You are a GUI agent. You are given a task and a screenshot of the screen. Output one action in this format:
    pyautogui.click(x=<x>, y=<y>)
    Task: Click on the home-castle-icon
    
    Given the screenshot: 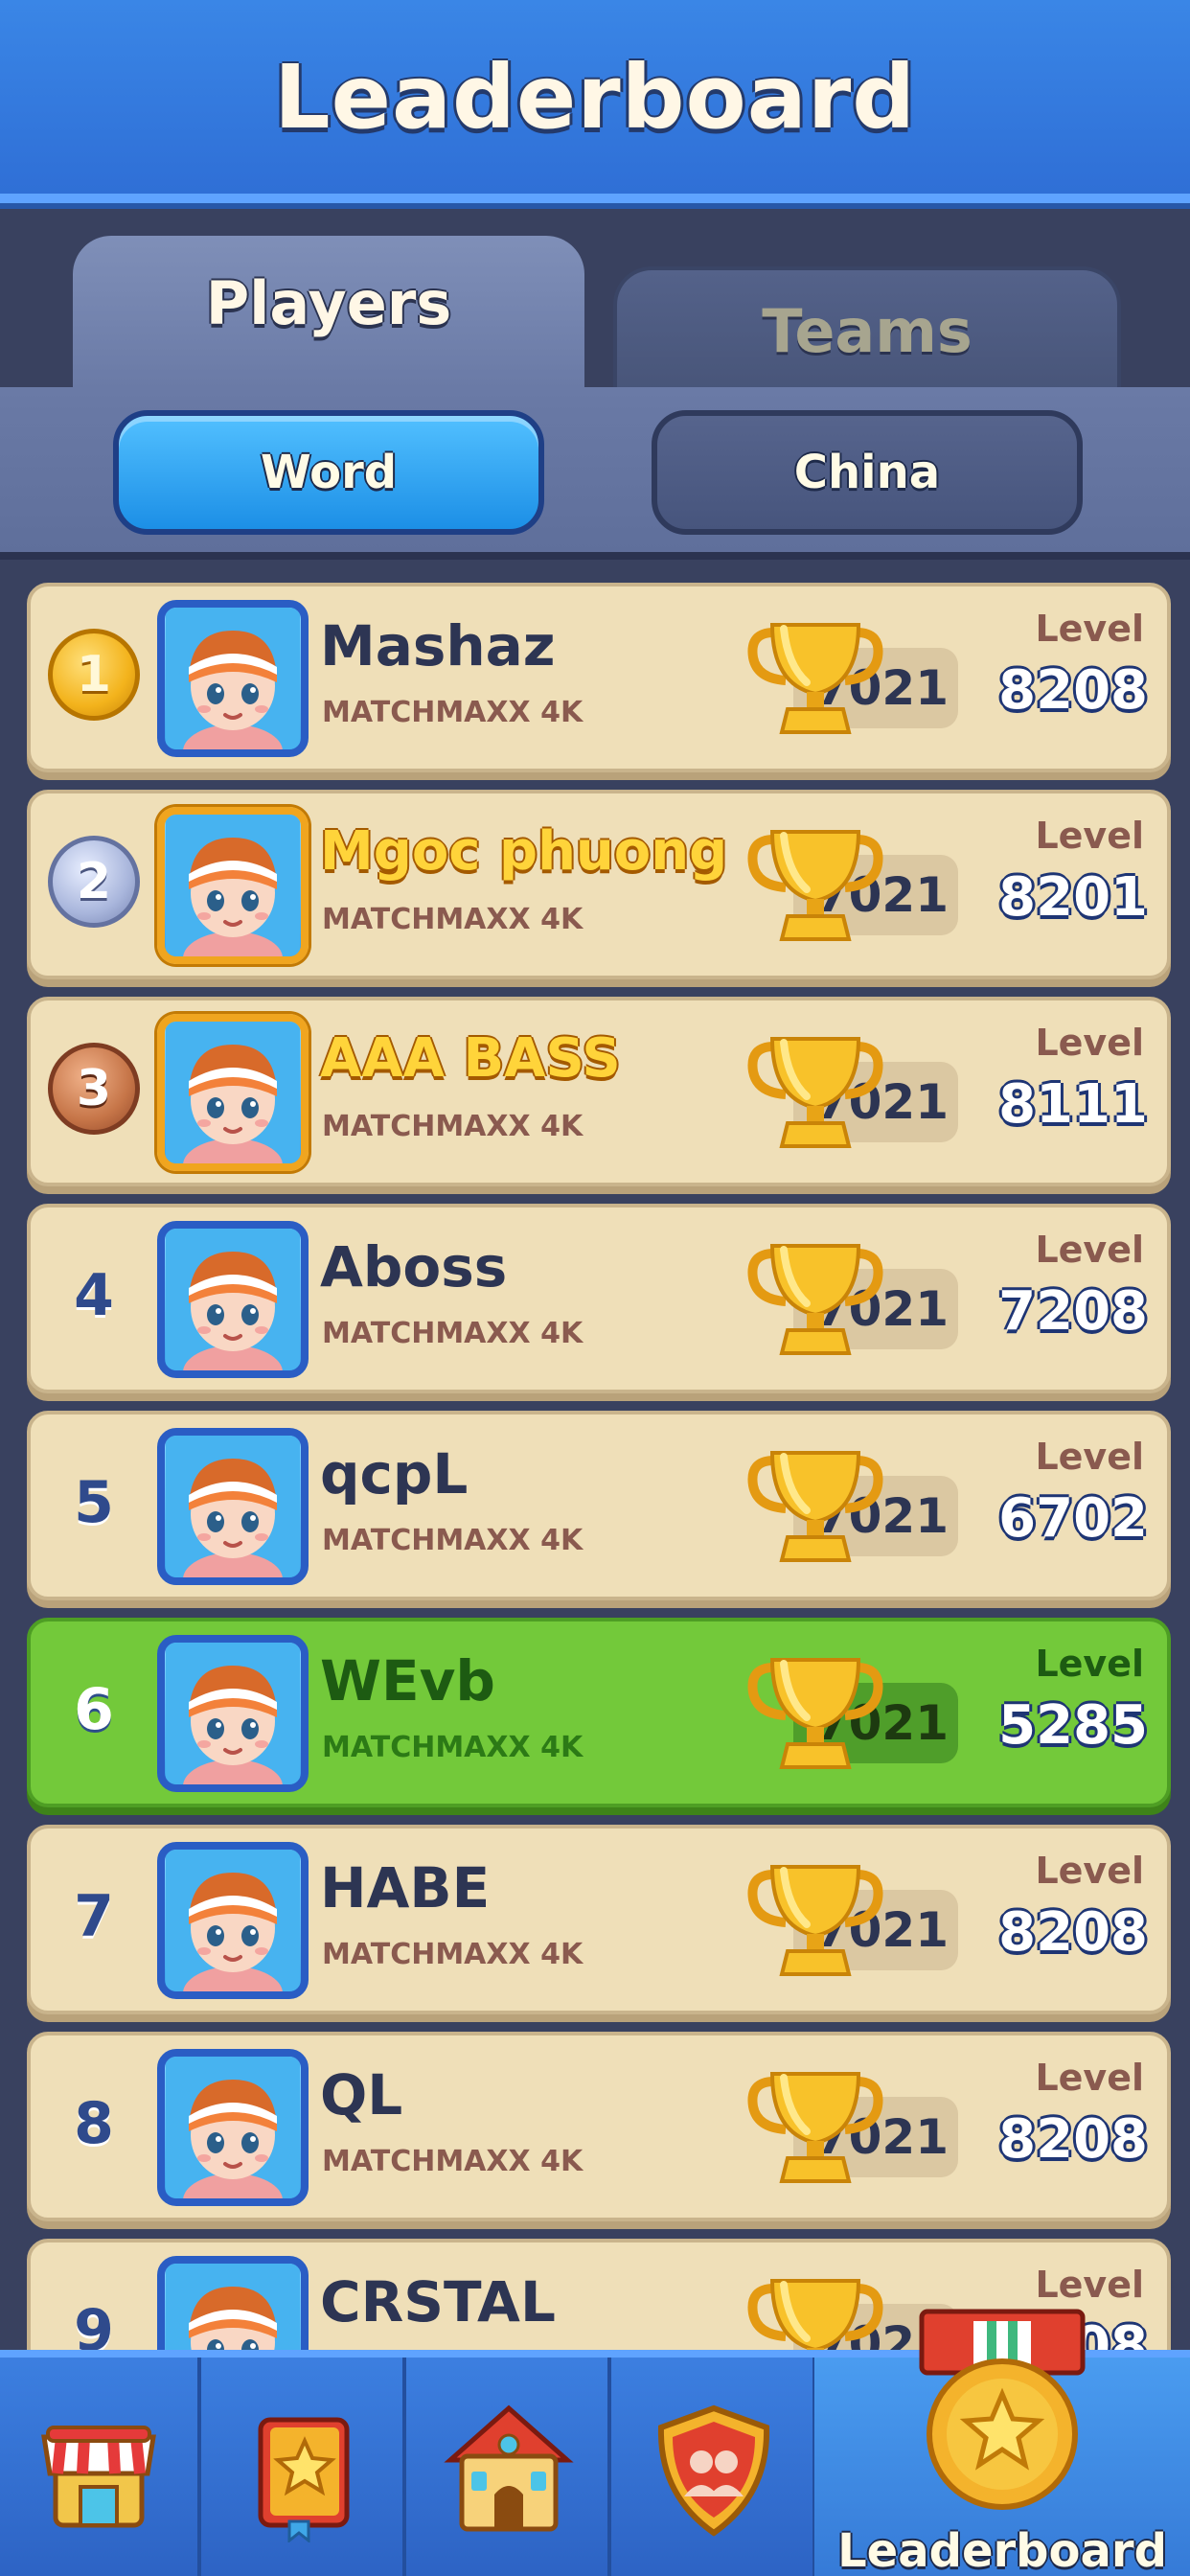 What is the action you would take?
    pyautogui.click(x=509, y=2468)
    